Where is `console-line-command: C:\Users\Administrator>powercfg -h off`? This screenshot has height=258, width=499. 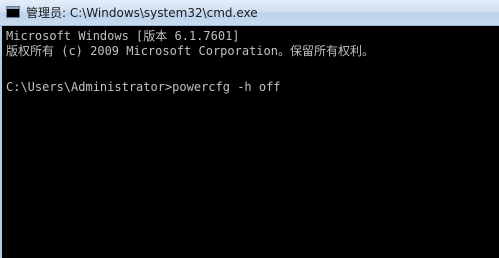 console-line-command: C:\Users\Administrator>powercfg -h off is located at coordinates (143, 87).